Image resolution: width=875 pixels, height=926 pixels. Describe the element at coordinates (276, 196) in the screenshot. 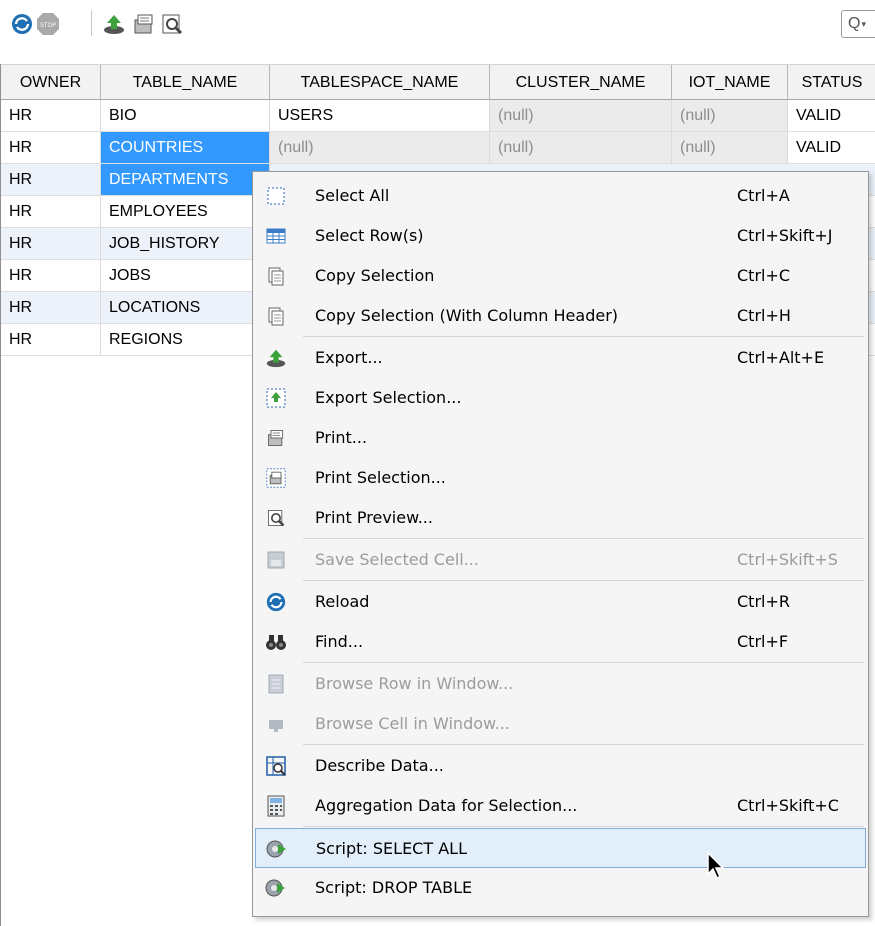

I see `select-all-icon` at that location.